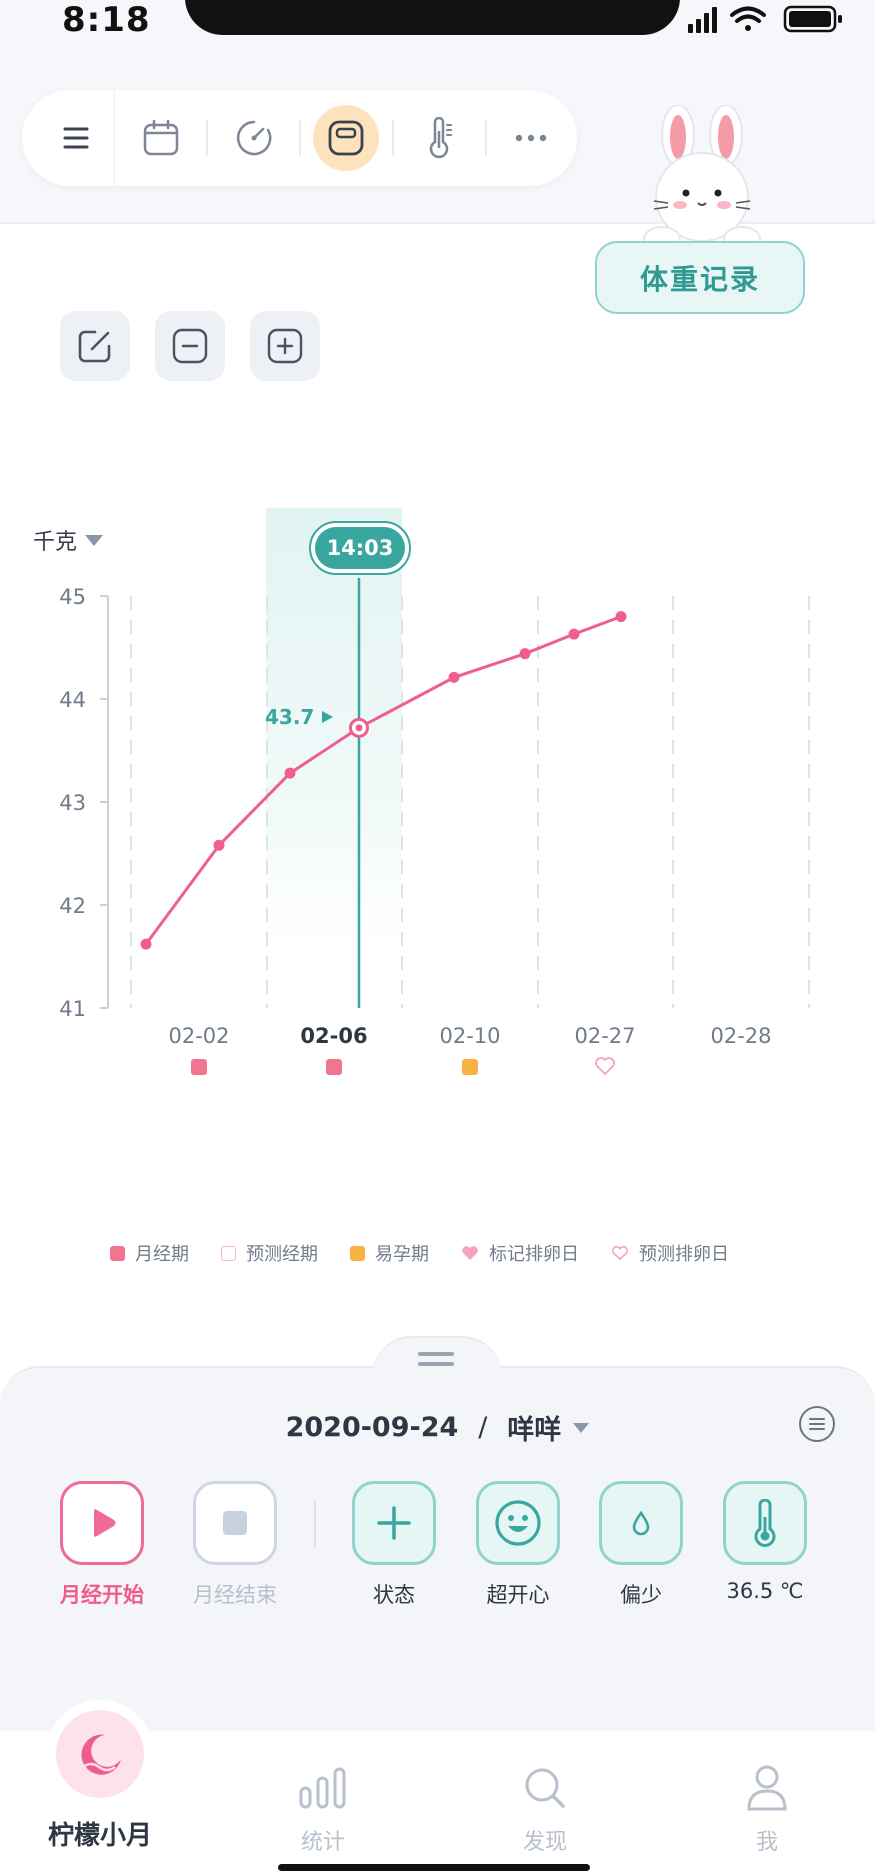 This screenshot has height=1871, width=875. What do you see at coordinates (289, 717) in the screenshot?
I see `selected-value-text: 43.7` at bounding box center [289, 717].